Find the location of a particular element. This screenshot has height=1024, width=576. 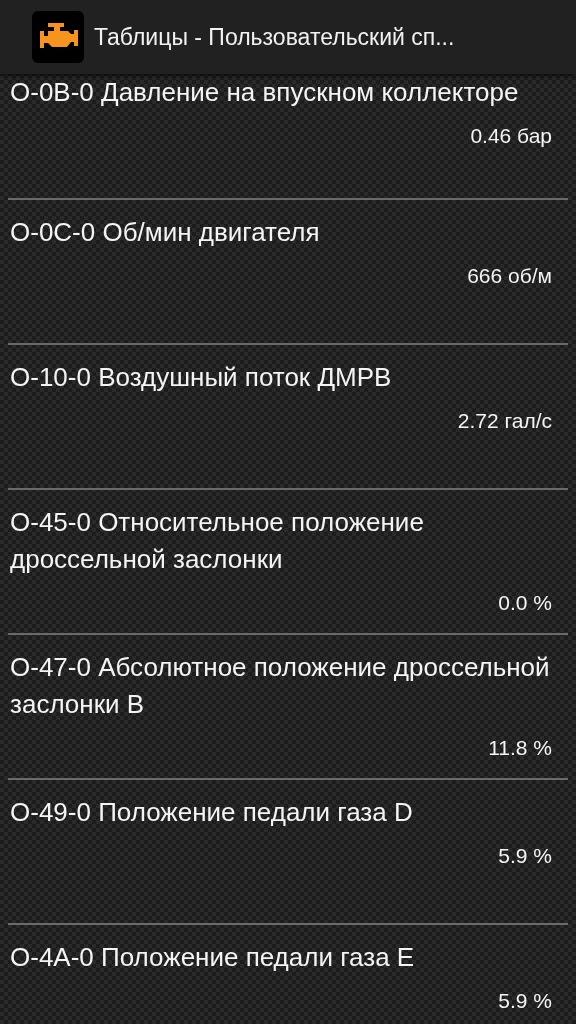

sensor-name: O-10-0 Воздушный поток ДМРВ is located at coordinates (201, 377).